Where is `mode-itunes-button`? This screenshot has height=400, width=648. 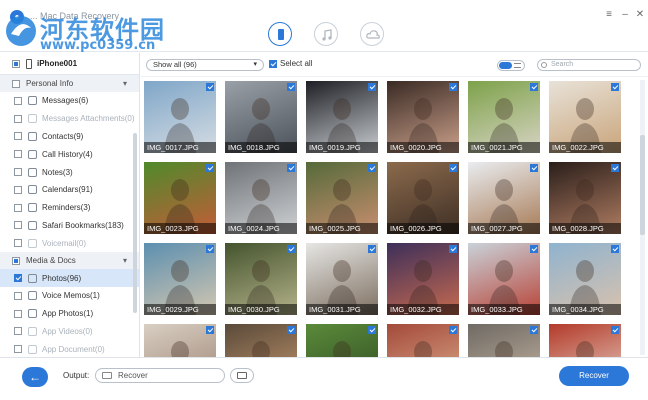
mode-itunes-button is located at coordinates (326, 34).